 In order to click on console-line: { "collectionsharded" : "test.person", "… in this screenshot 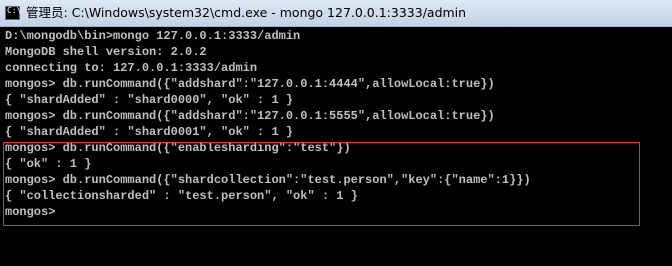, I will do `click(181, 196)`.